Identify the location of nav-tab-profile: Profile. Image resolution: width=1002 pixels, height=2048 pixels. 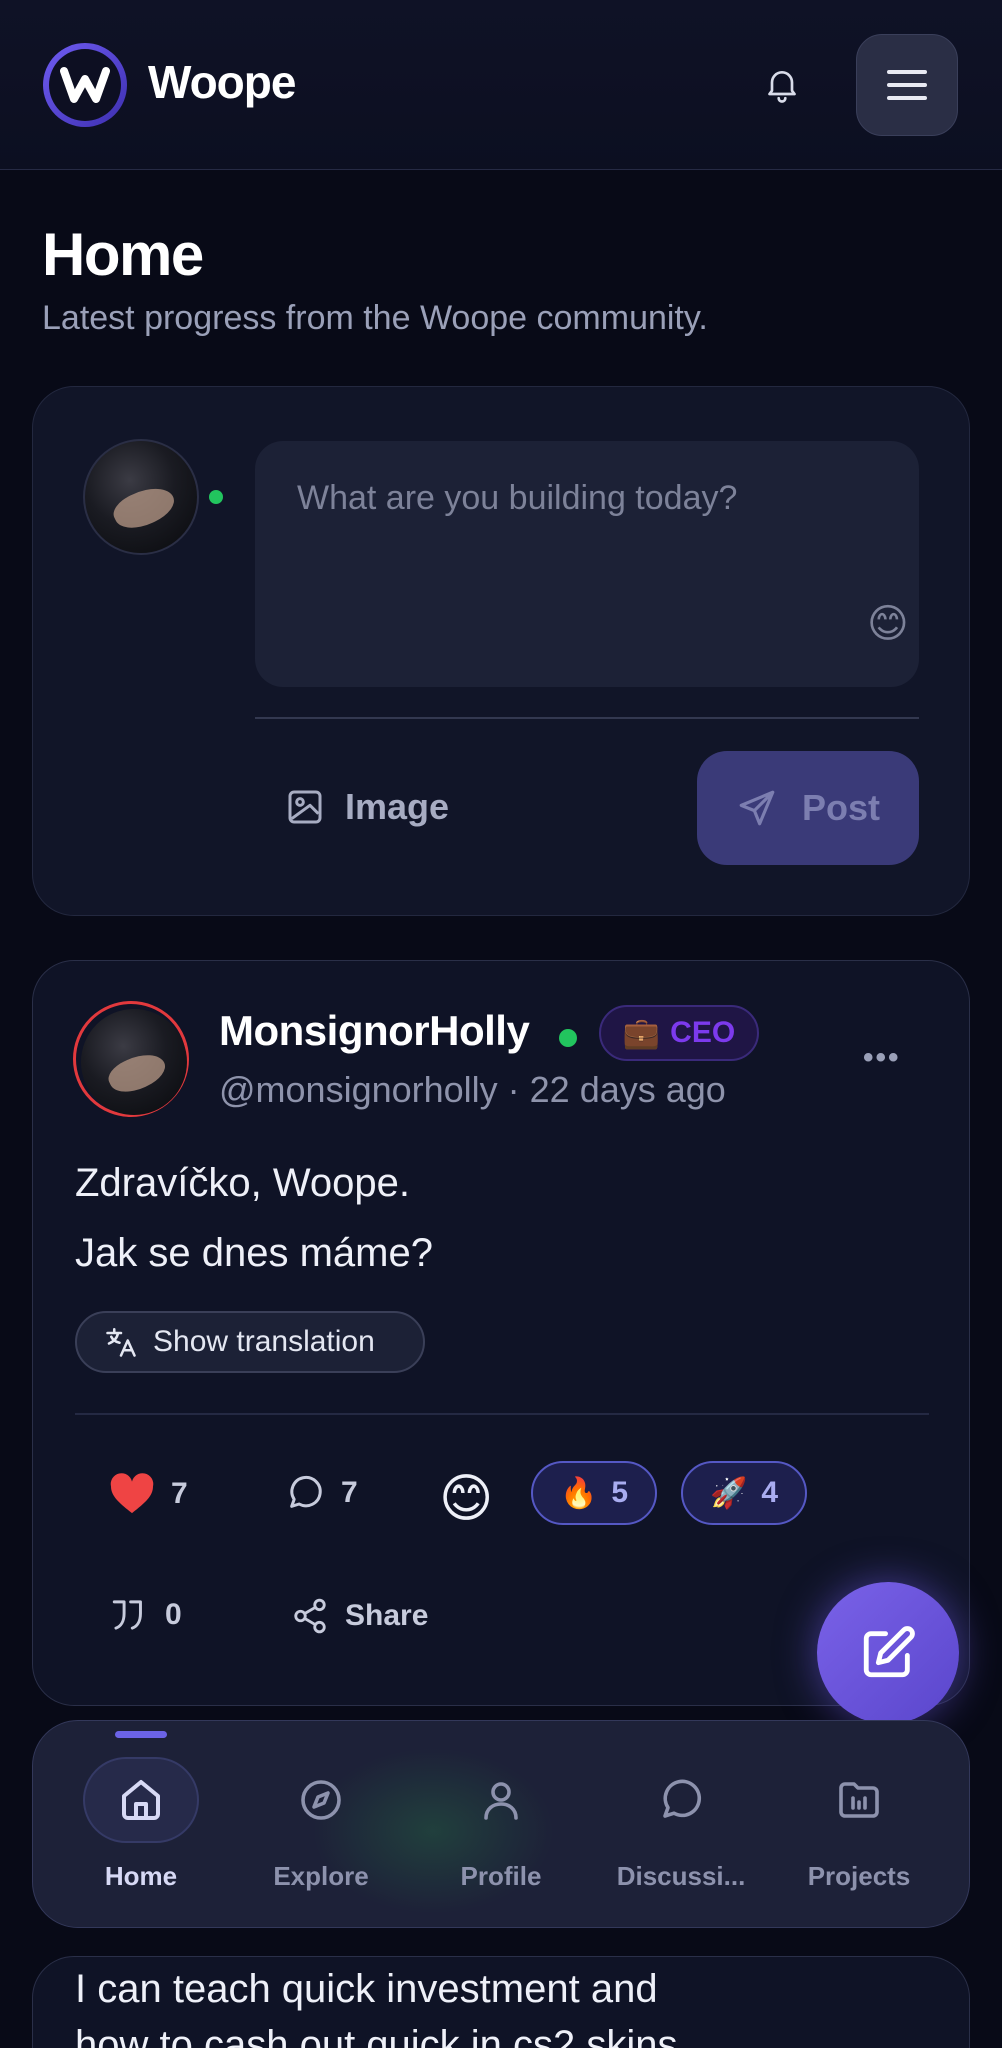
(501, 1832).